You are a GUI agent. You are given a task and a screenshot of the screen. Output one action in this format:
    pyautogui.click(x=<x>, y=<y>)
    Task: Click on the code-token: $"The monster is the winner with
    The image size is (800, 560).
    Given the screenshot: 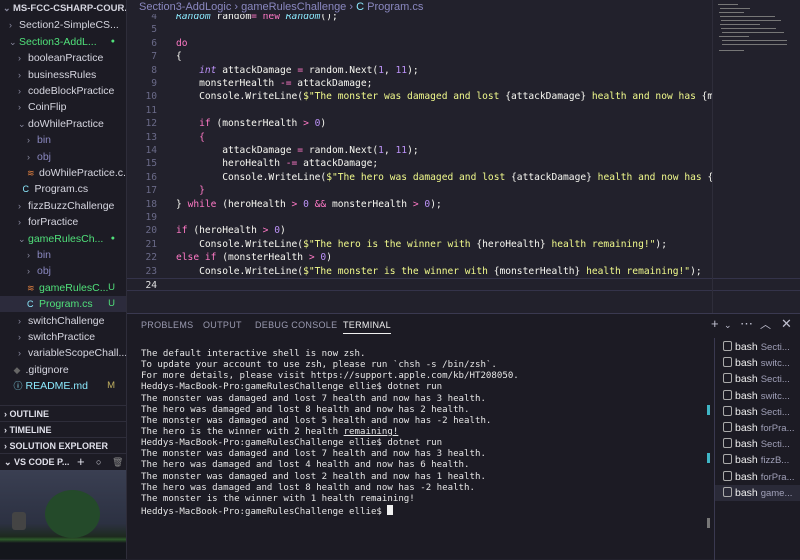 What is the action you would take?
    pyautogui.click(x=398, y=271)
    